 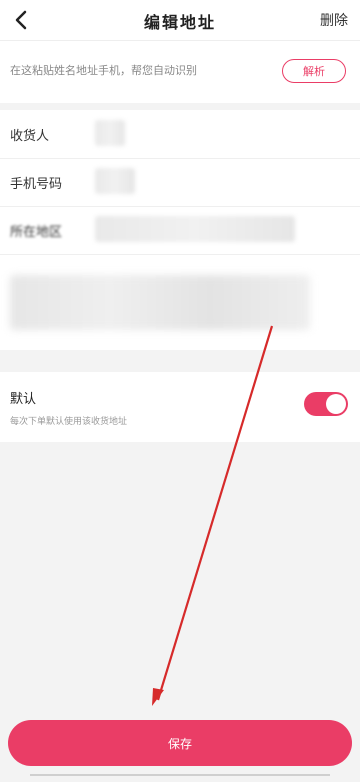 I want to click on paste-address-row: 在这粘贴姓名地址手机，帮您自动识别 解析, so click(x=180, y=71).